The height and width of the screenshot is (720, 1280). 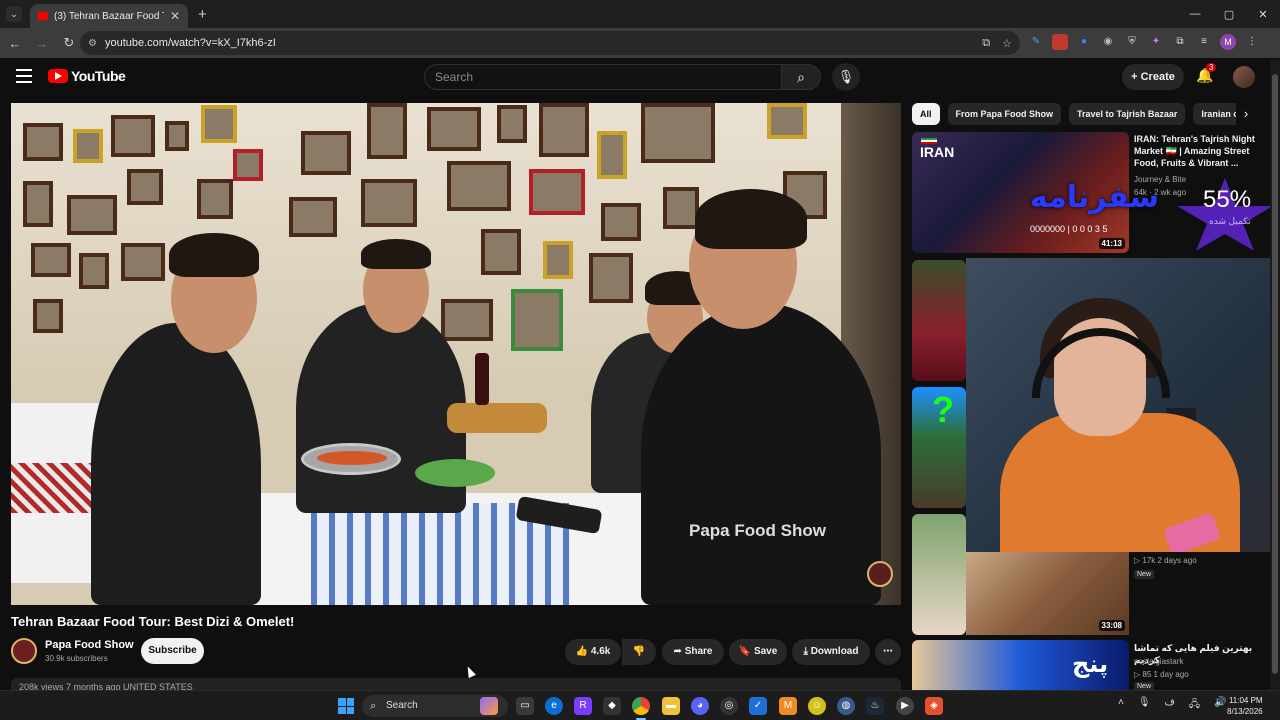 What do you see at coordinates (87, 76) in the screenshot?
I see `youtube-logo: YouTube` at bounding box center [87, 76].